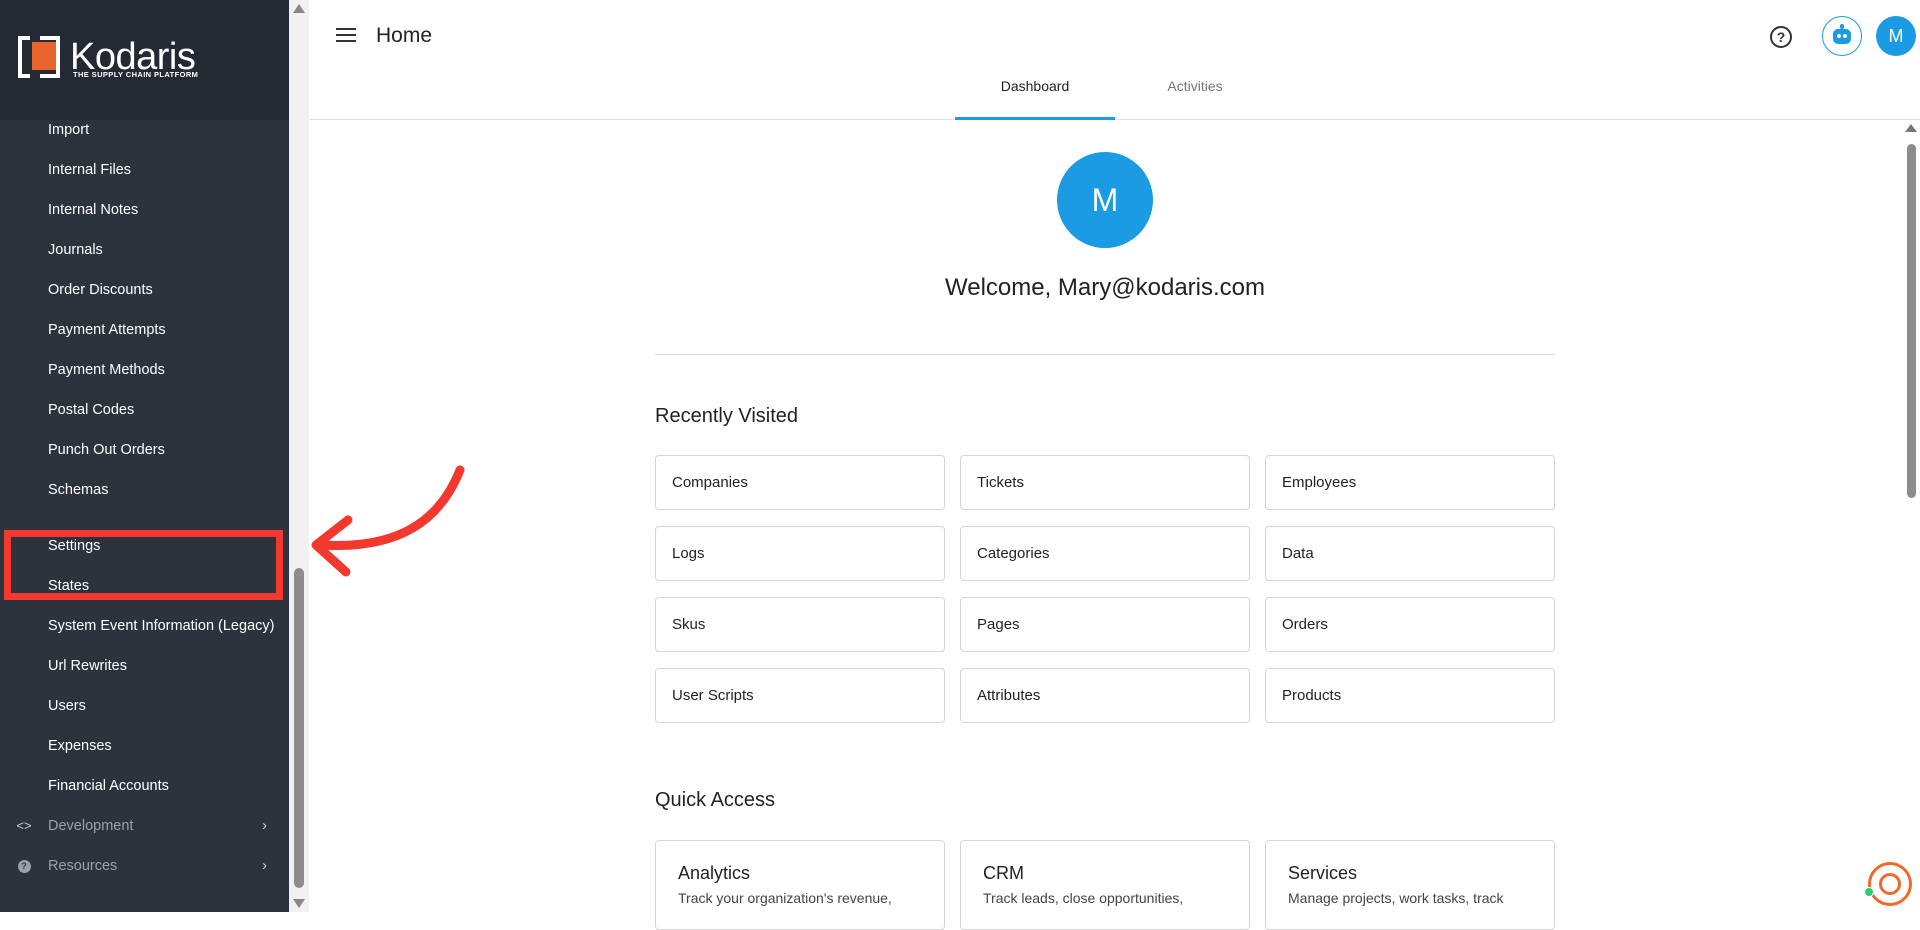 The width and height of the screenshot is (1920, 930). What do you see at coordinates (144, 130) in the screenshot?
I see `sidebar-item-import: Import` at bounding box center [144, 130].